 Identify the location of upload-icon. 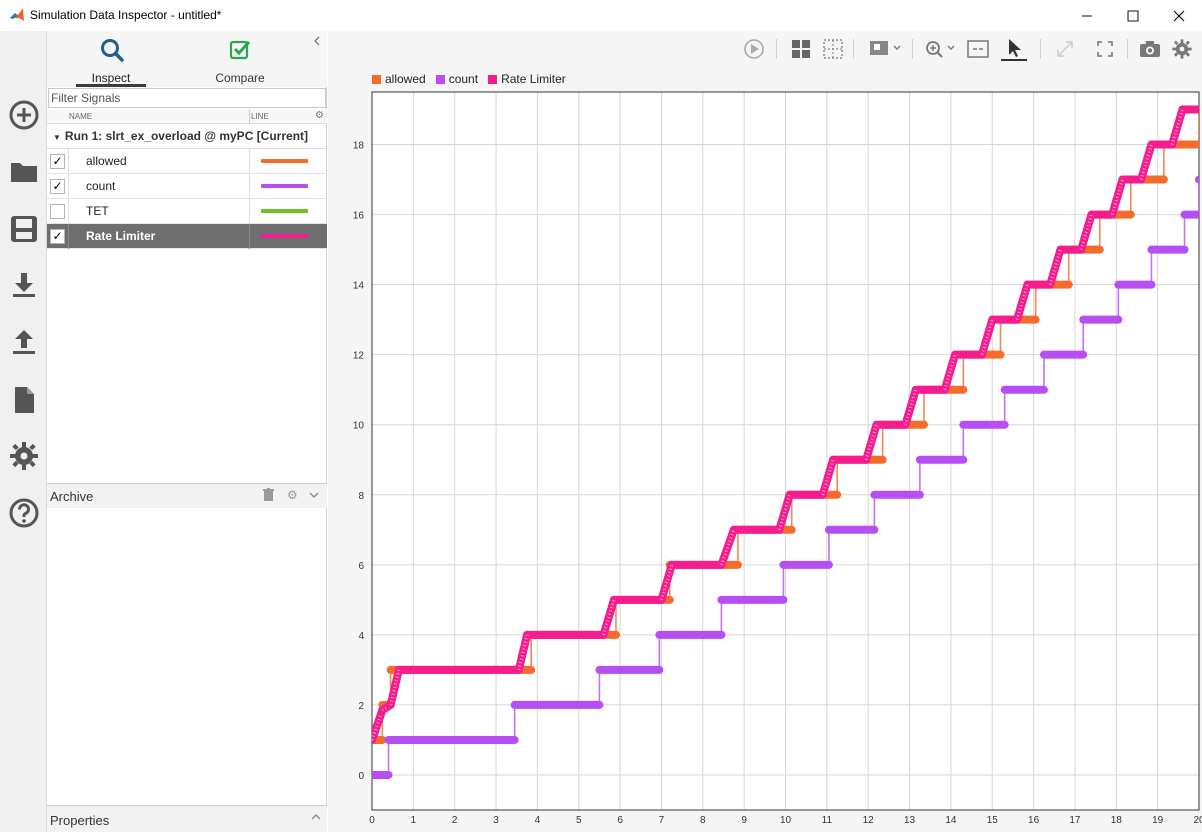
(24, 342).